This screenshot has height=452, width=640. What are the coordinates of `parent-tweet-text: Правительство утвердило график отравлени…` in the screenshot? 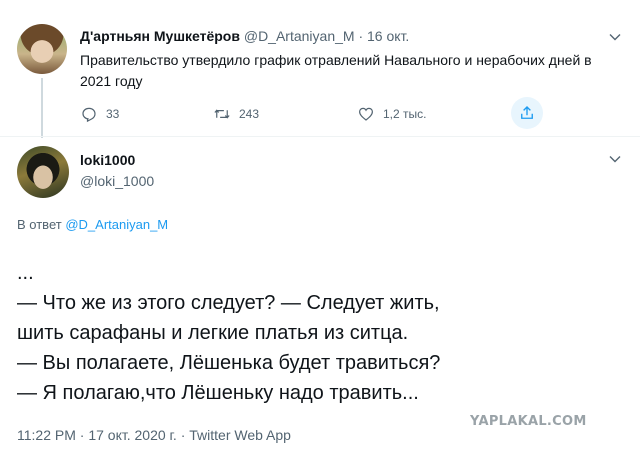 It's located at (336, 70).